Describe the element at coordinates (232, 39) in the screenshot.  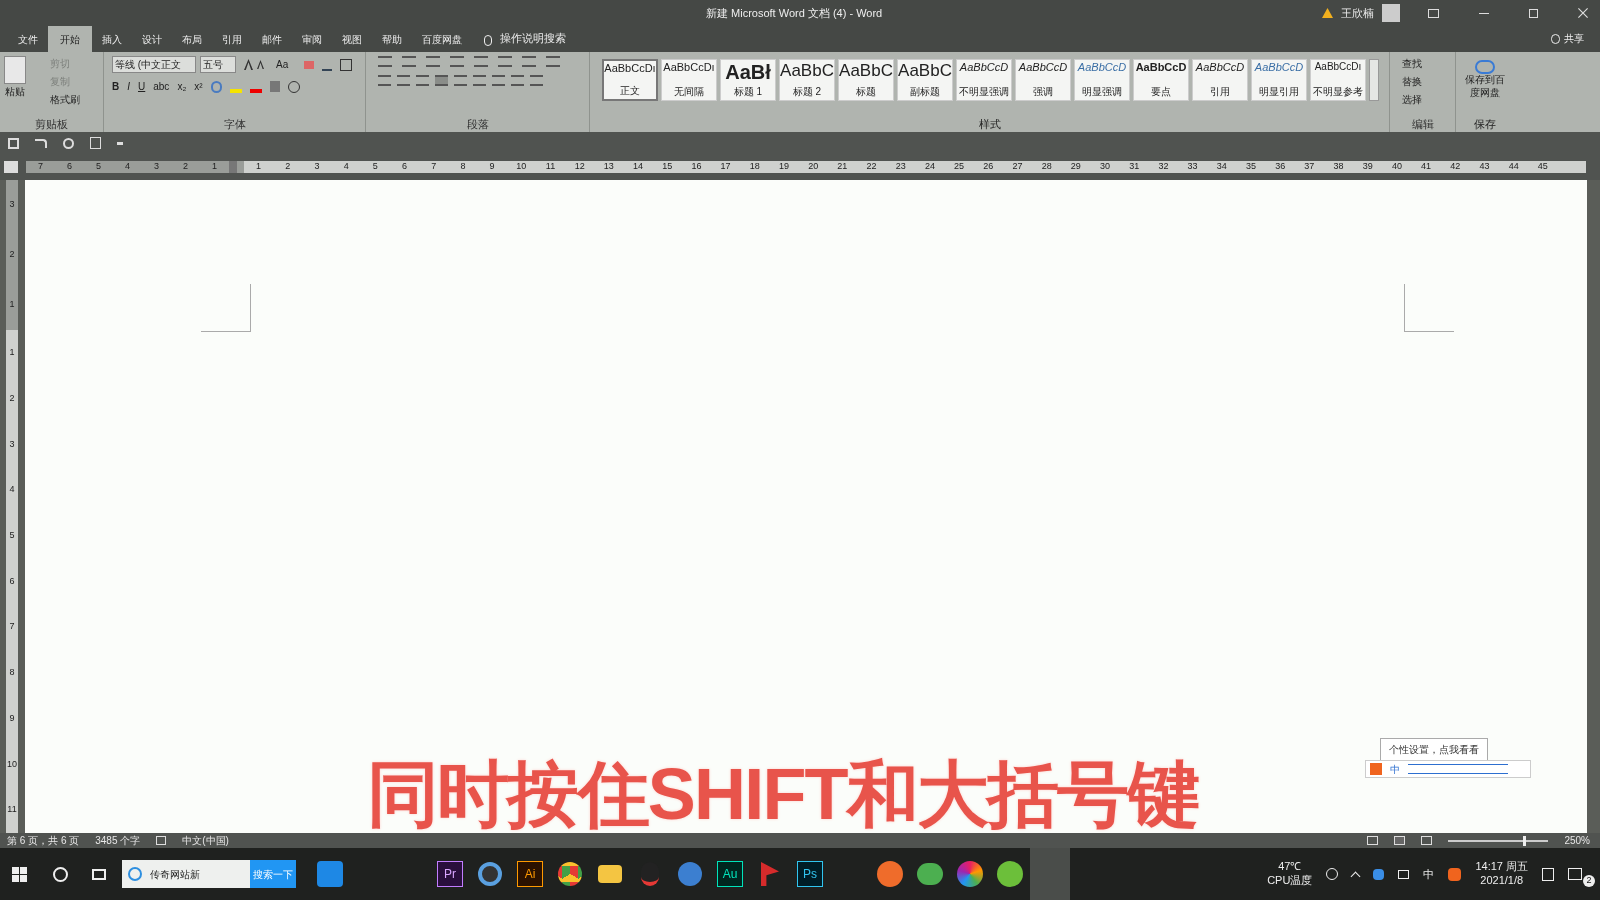
I see `ribbon-tab: 引用` at that location.